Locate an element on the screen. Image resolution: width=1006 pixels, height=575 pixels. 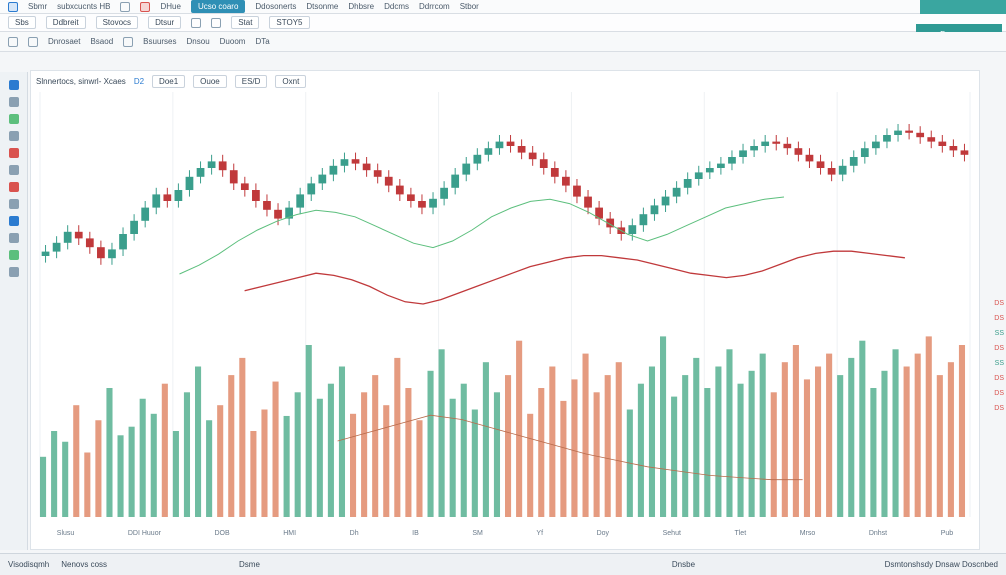
time-axis-label: Tlet is located at coordinates (740, 533).